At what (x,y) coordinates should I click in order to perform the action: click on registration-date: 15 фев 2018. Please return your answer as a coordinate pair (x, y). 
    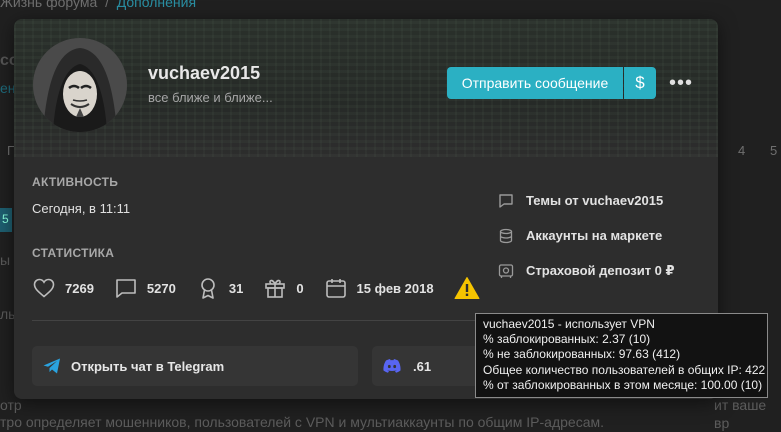
    Looking at the image, I should click on (395, 288).